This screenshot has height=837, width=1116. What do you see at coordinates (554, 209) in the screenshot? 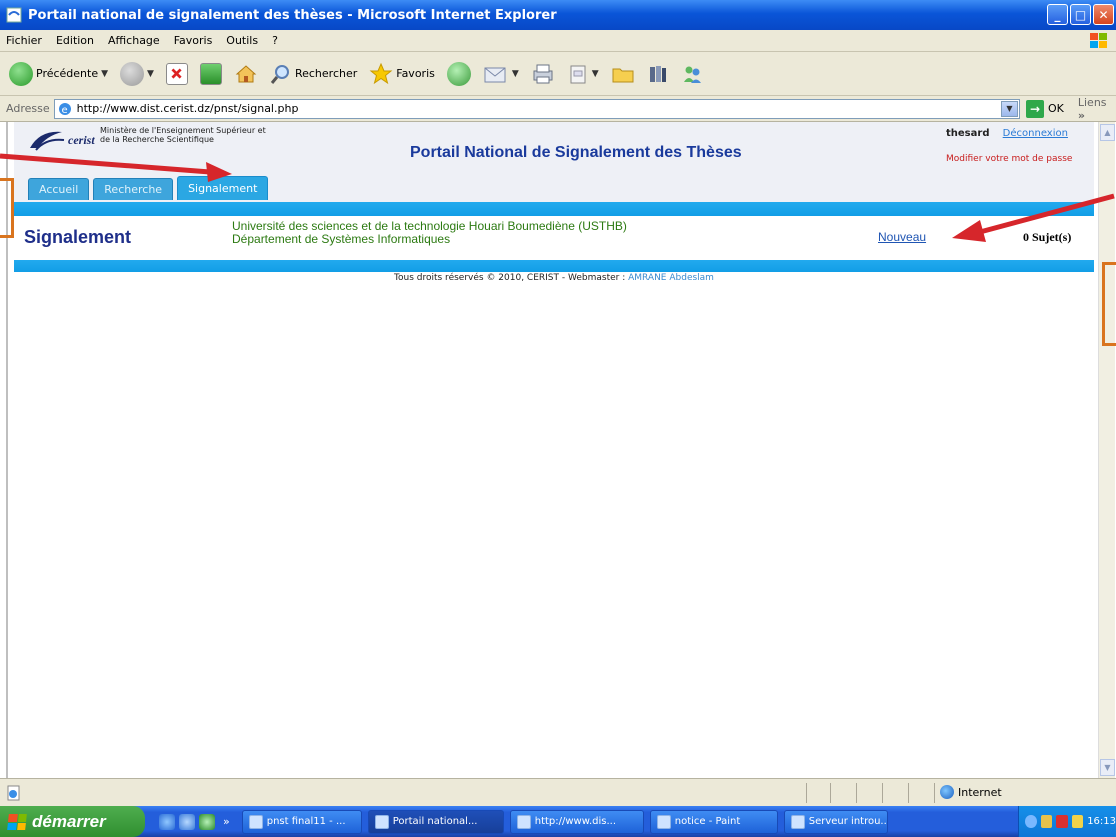
I see `header-divider-bar` at bounding box center [554, 209].